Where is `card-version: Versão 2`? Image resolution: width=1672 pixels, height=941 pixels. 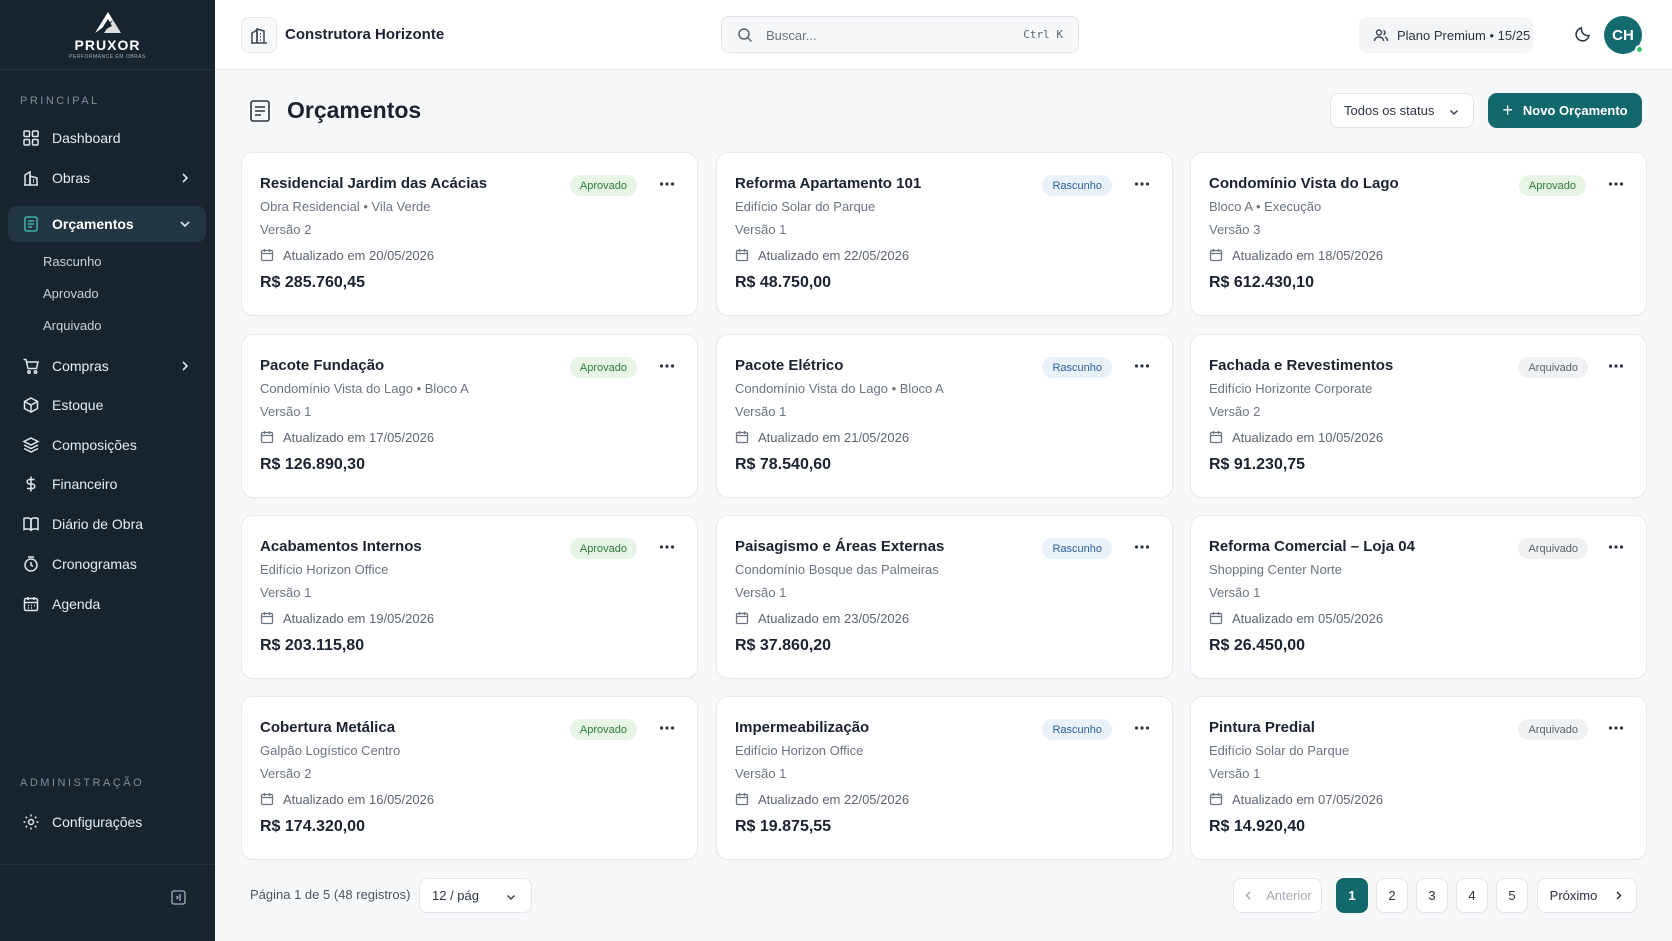
card-version: Versão 2 is located at coordinates (286, 773).